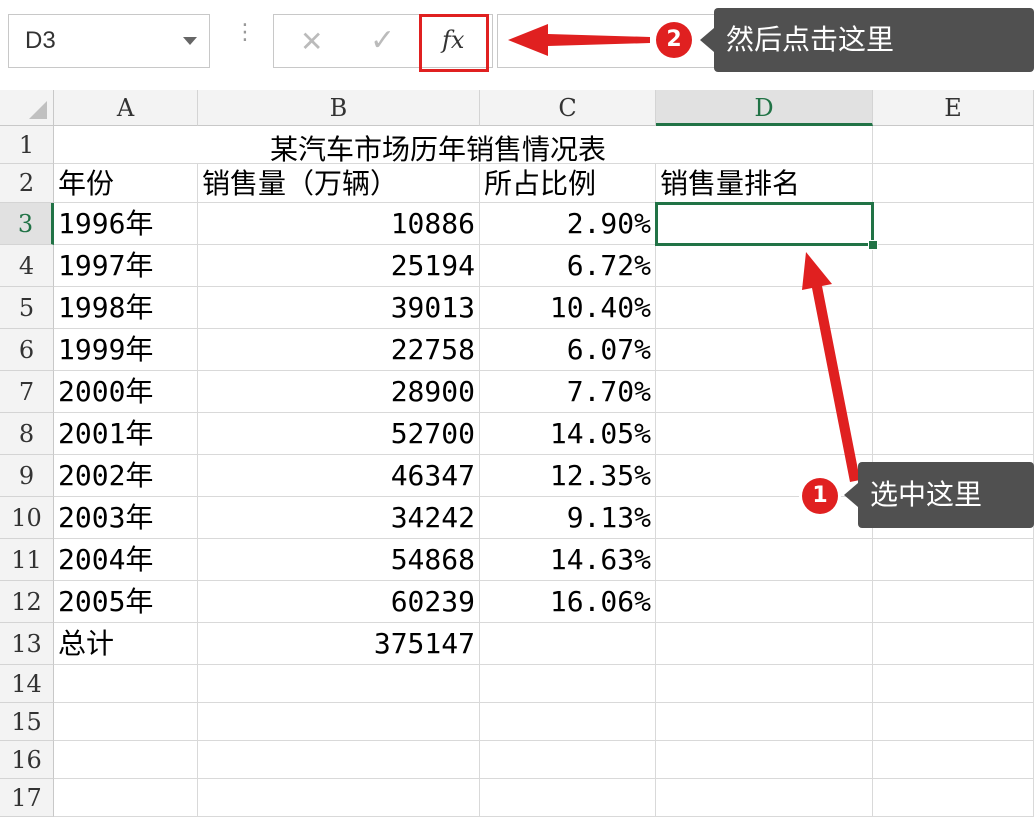 This screenshot has width=1034, height=817. What do you see at coordinates (820, 496) in the screenshot?
I see `step-1-badge: 1` at bounding box center [820, 496].